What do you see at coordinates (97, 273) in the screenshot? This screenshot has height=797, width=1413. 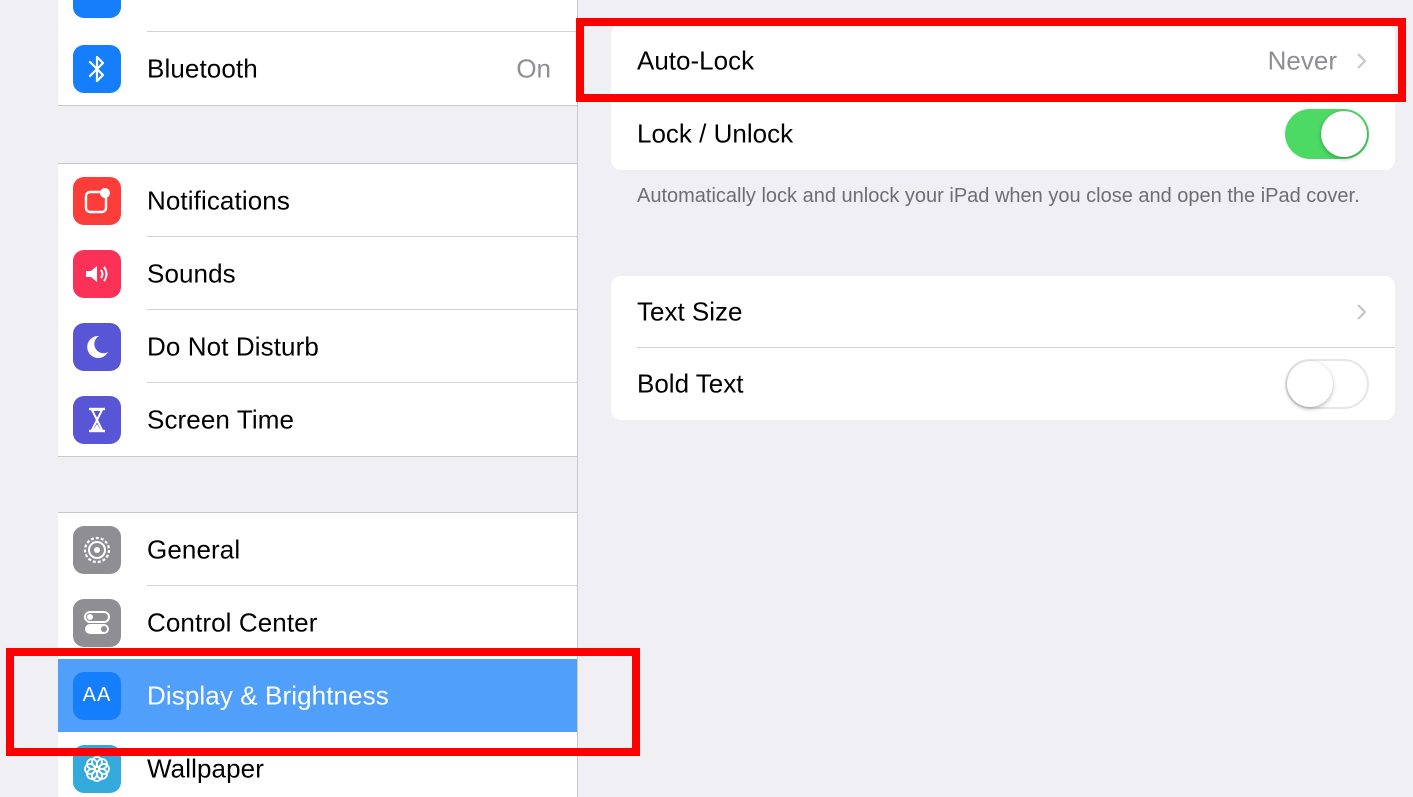 I see `speaker-icon` at bounding box center [97, 273].